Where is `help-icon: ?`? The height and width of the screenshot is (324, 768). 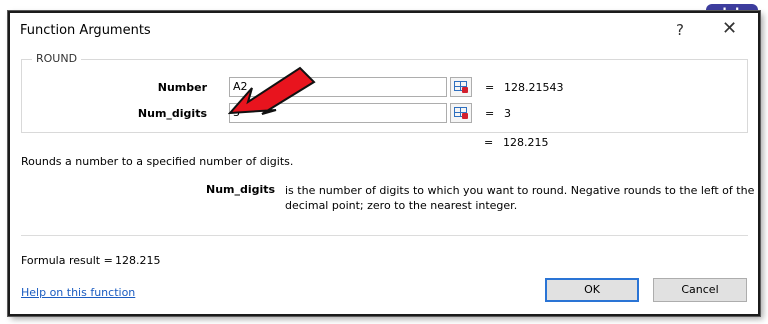
help-icon: ? is located at coordinates (680, 30).